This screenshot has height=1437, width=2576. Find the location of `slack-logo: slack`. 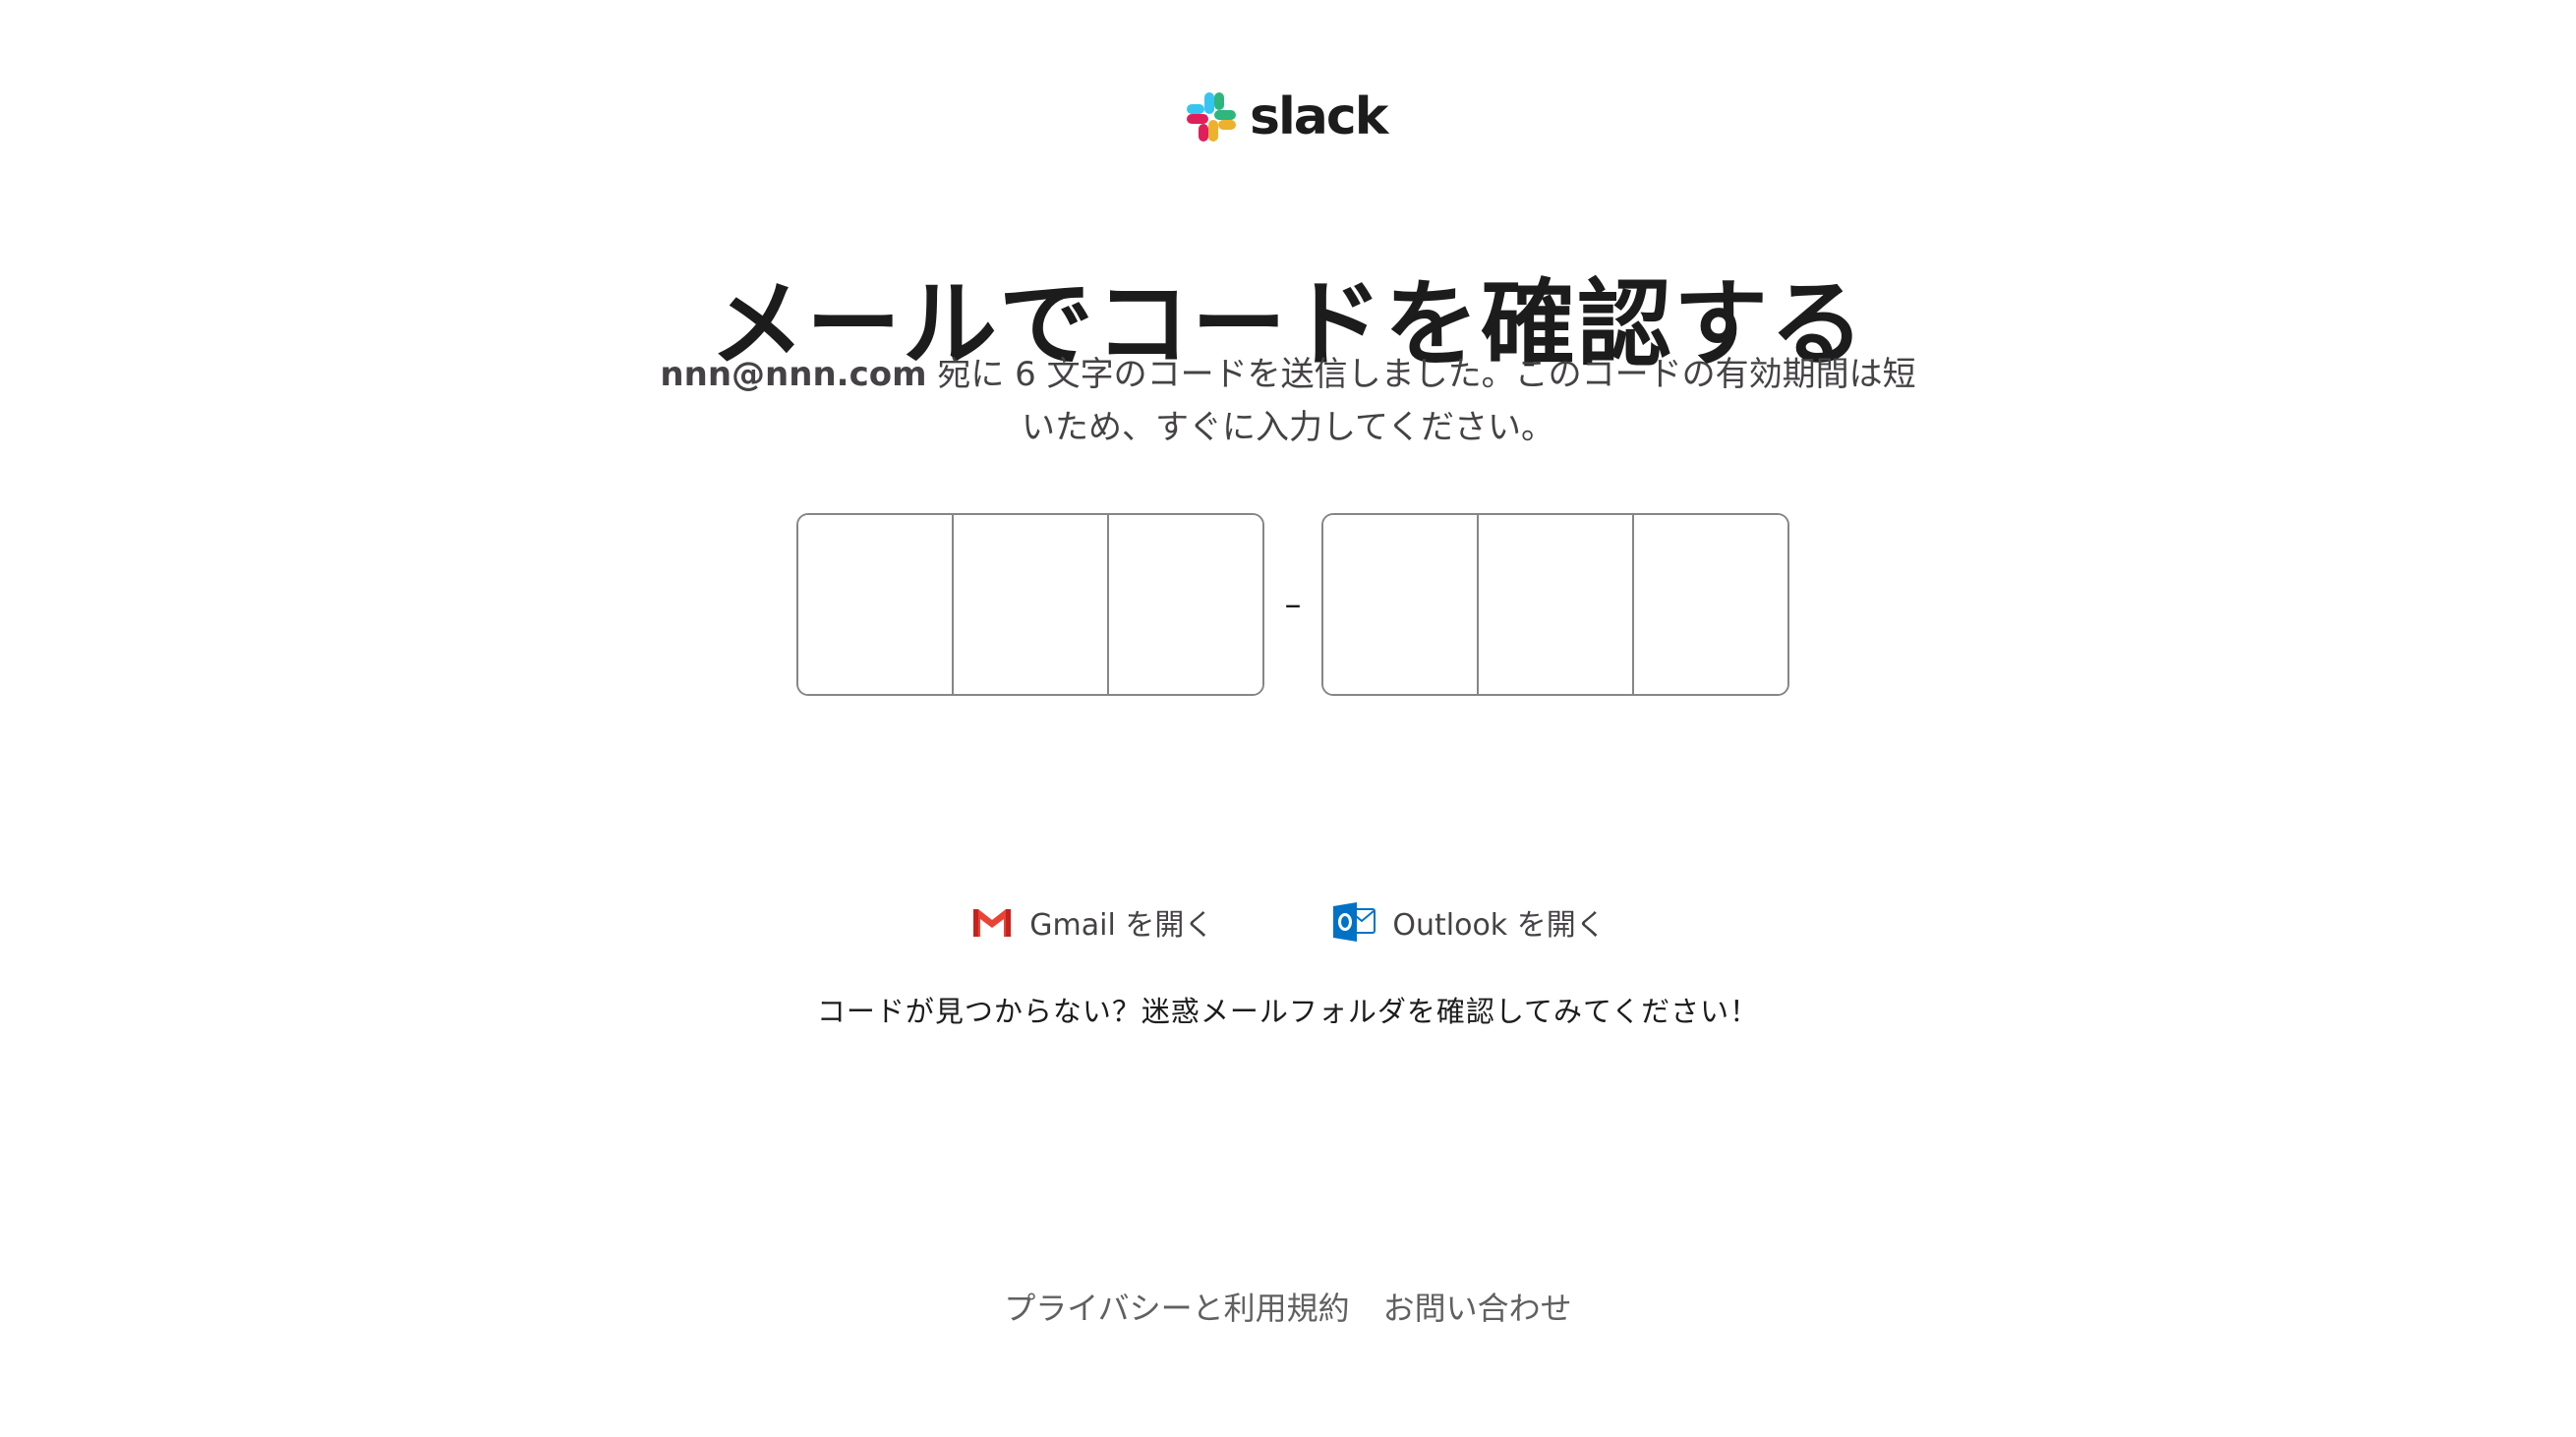

slack-logo: slack is located at coordinates (1286, 116).